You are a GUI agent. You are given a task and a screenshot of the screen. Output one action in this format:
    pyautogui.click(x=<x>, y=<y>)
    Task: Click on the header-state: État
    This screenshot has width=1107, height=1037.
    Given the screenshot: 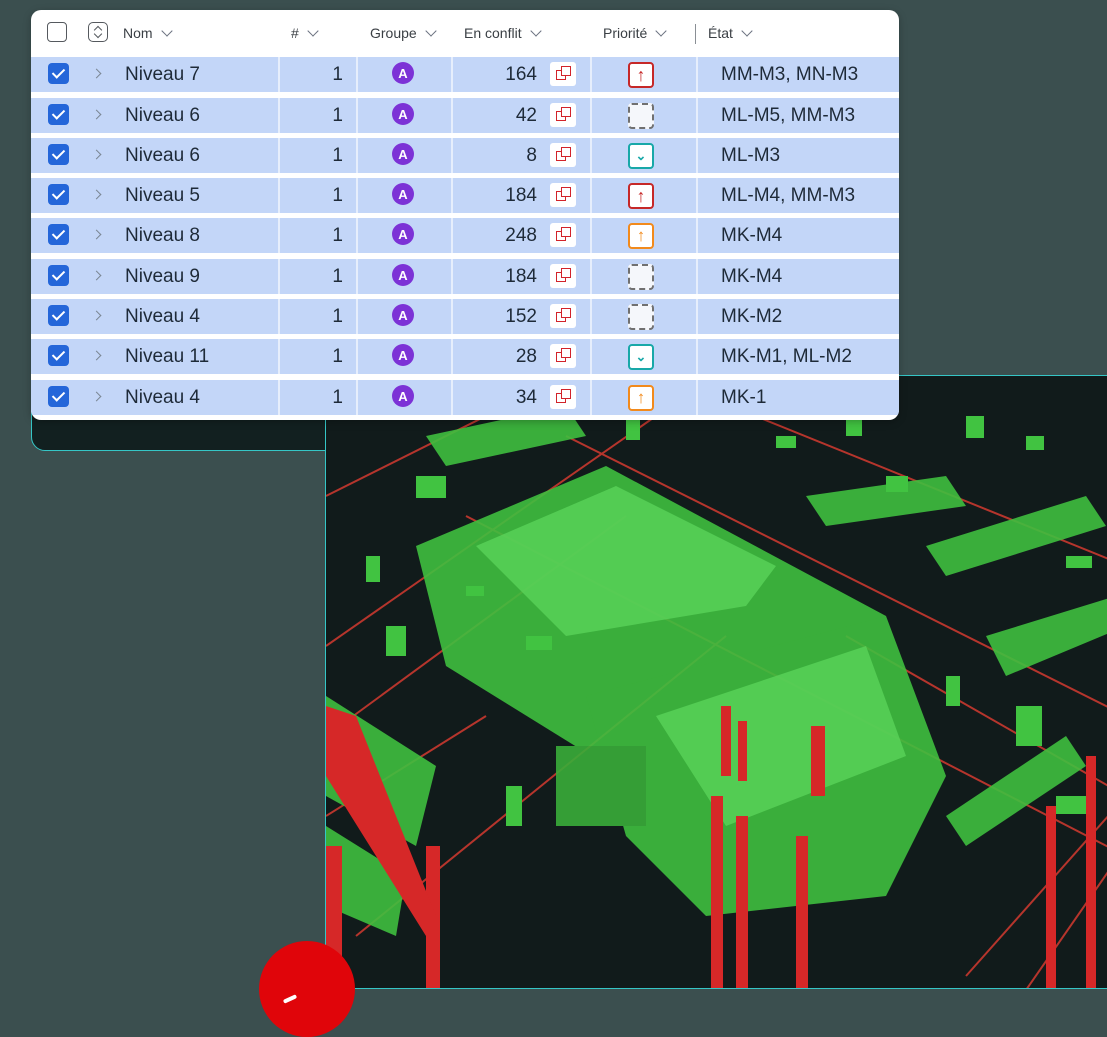 What is the action you would take?
    pyautogui.click(x=730, y=32)
    